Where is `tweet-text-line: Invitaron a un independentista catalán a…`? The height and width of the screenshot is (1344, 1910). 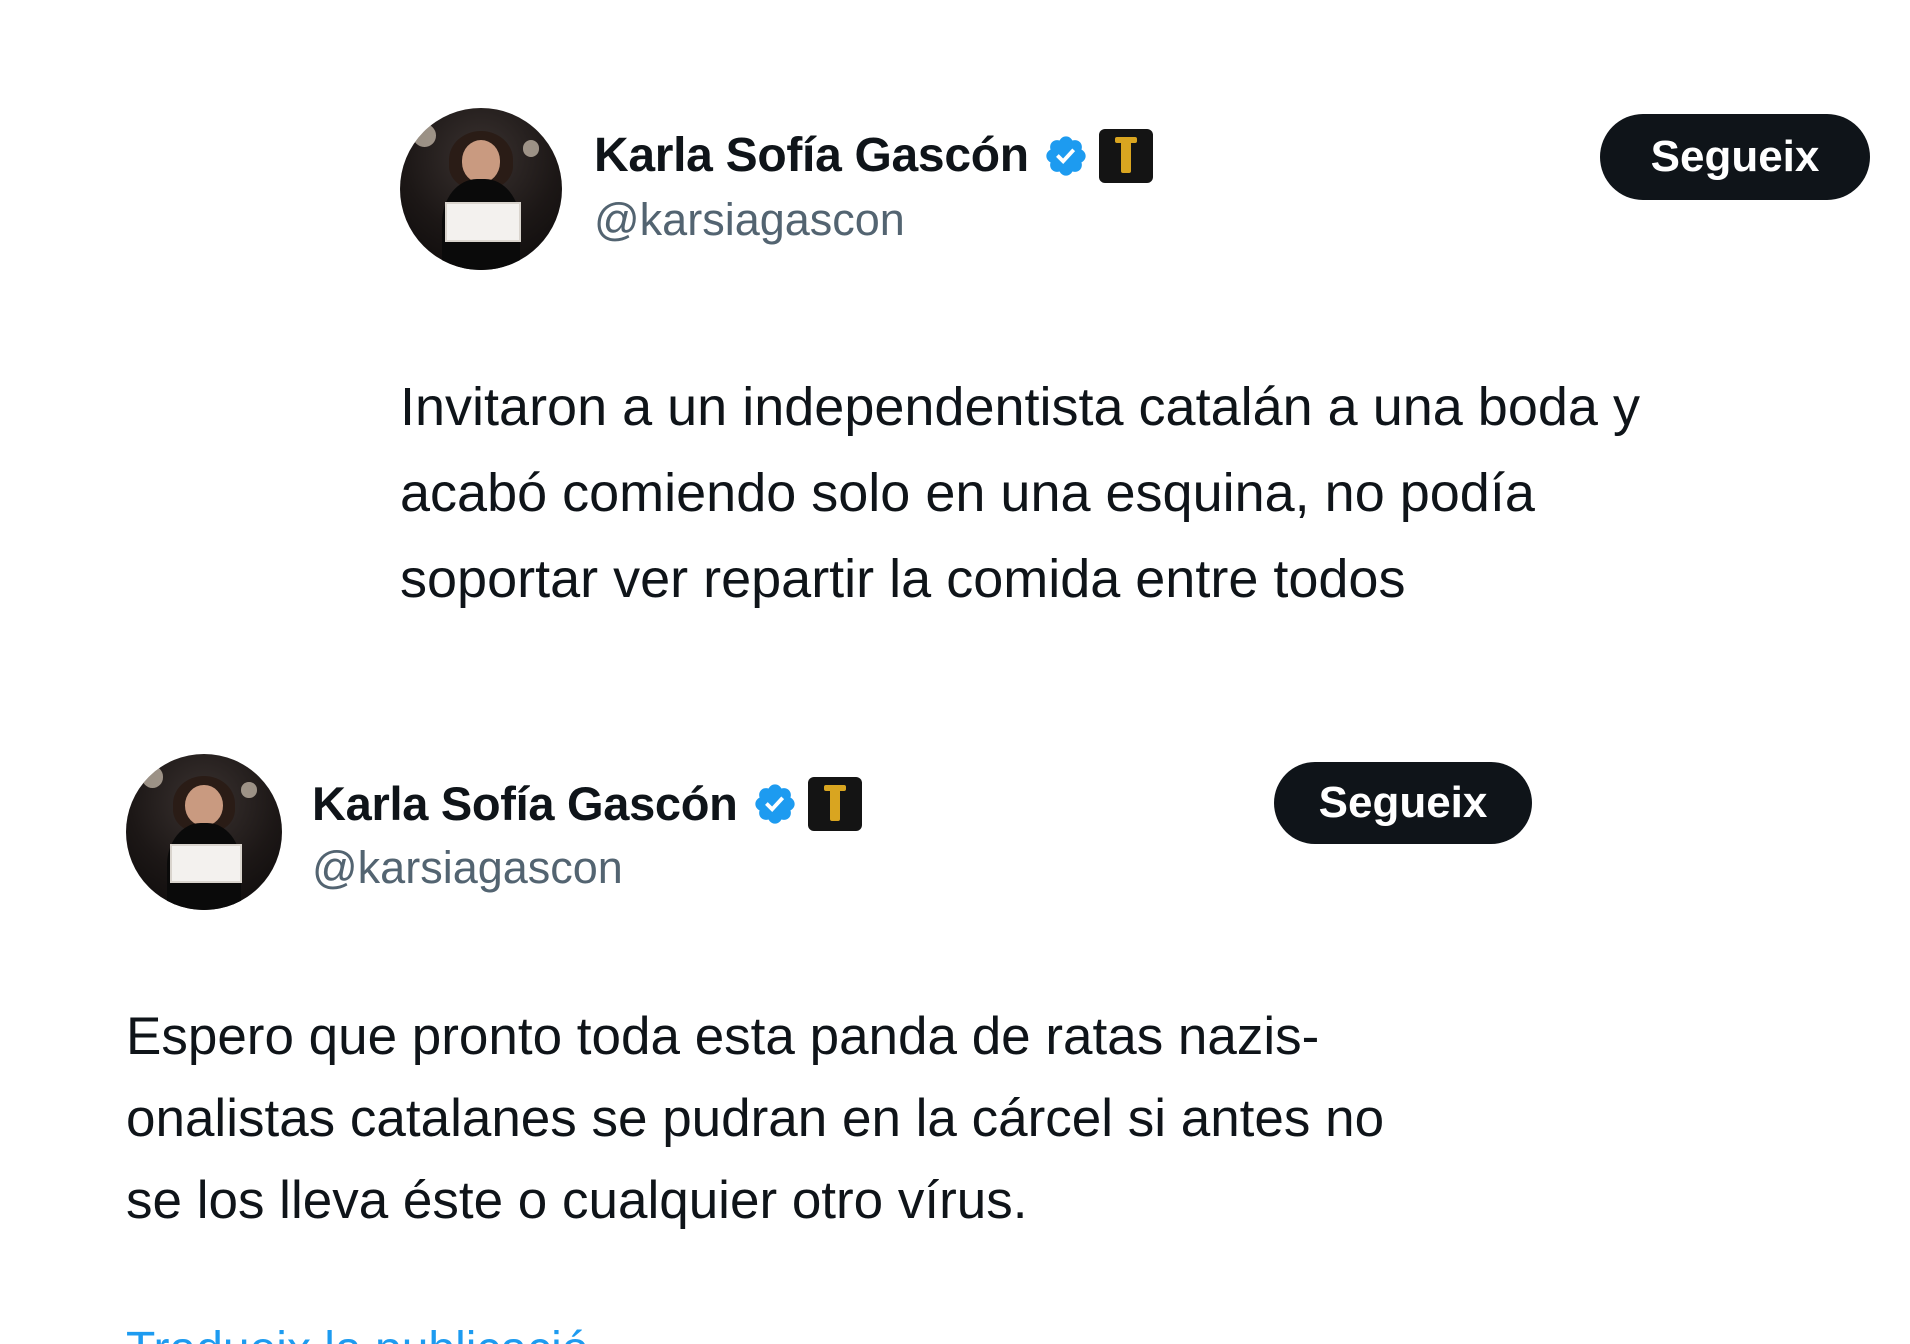
tweet-text-line: Invitaron a un independentista catalán a… is located at coordinates (1020, 407).